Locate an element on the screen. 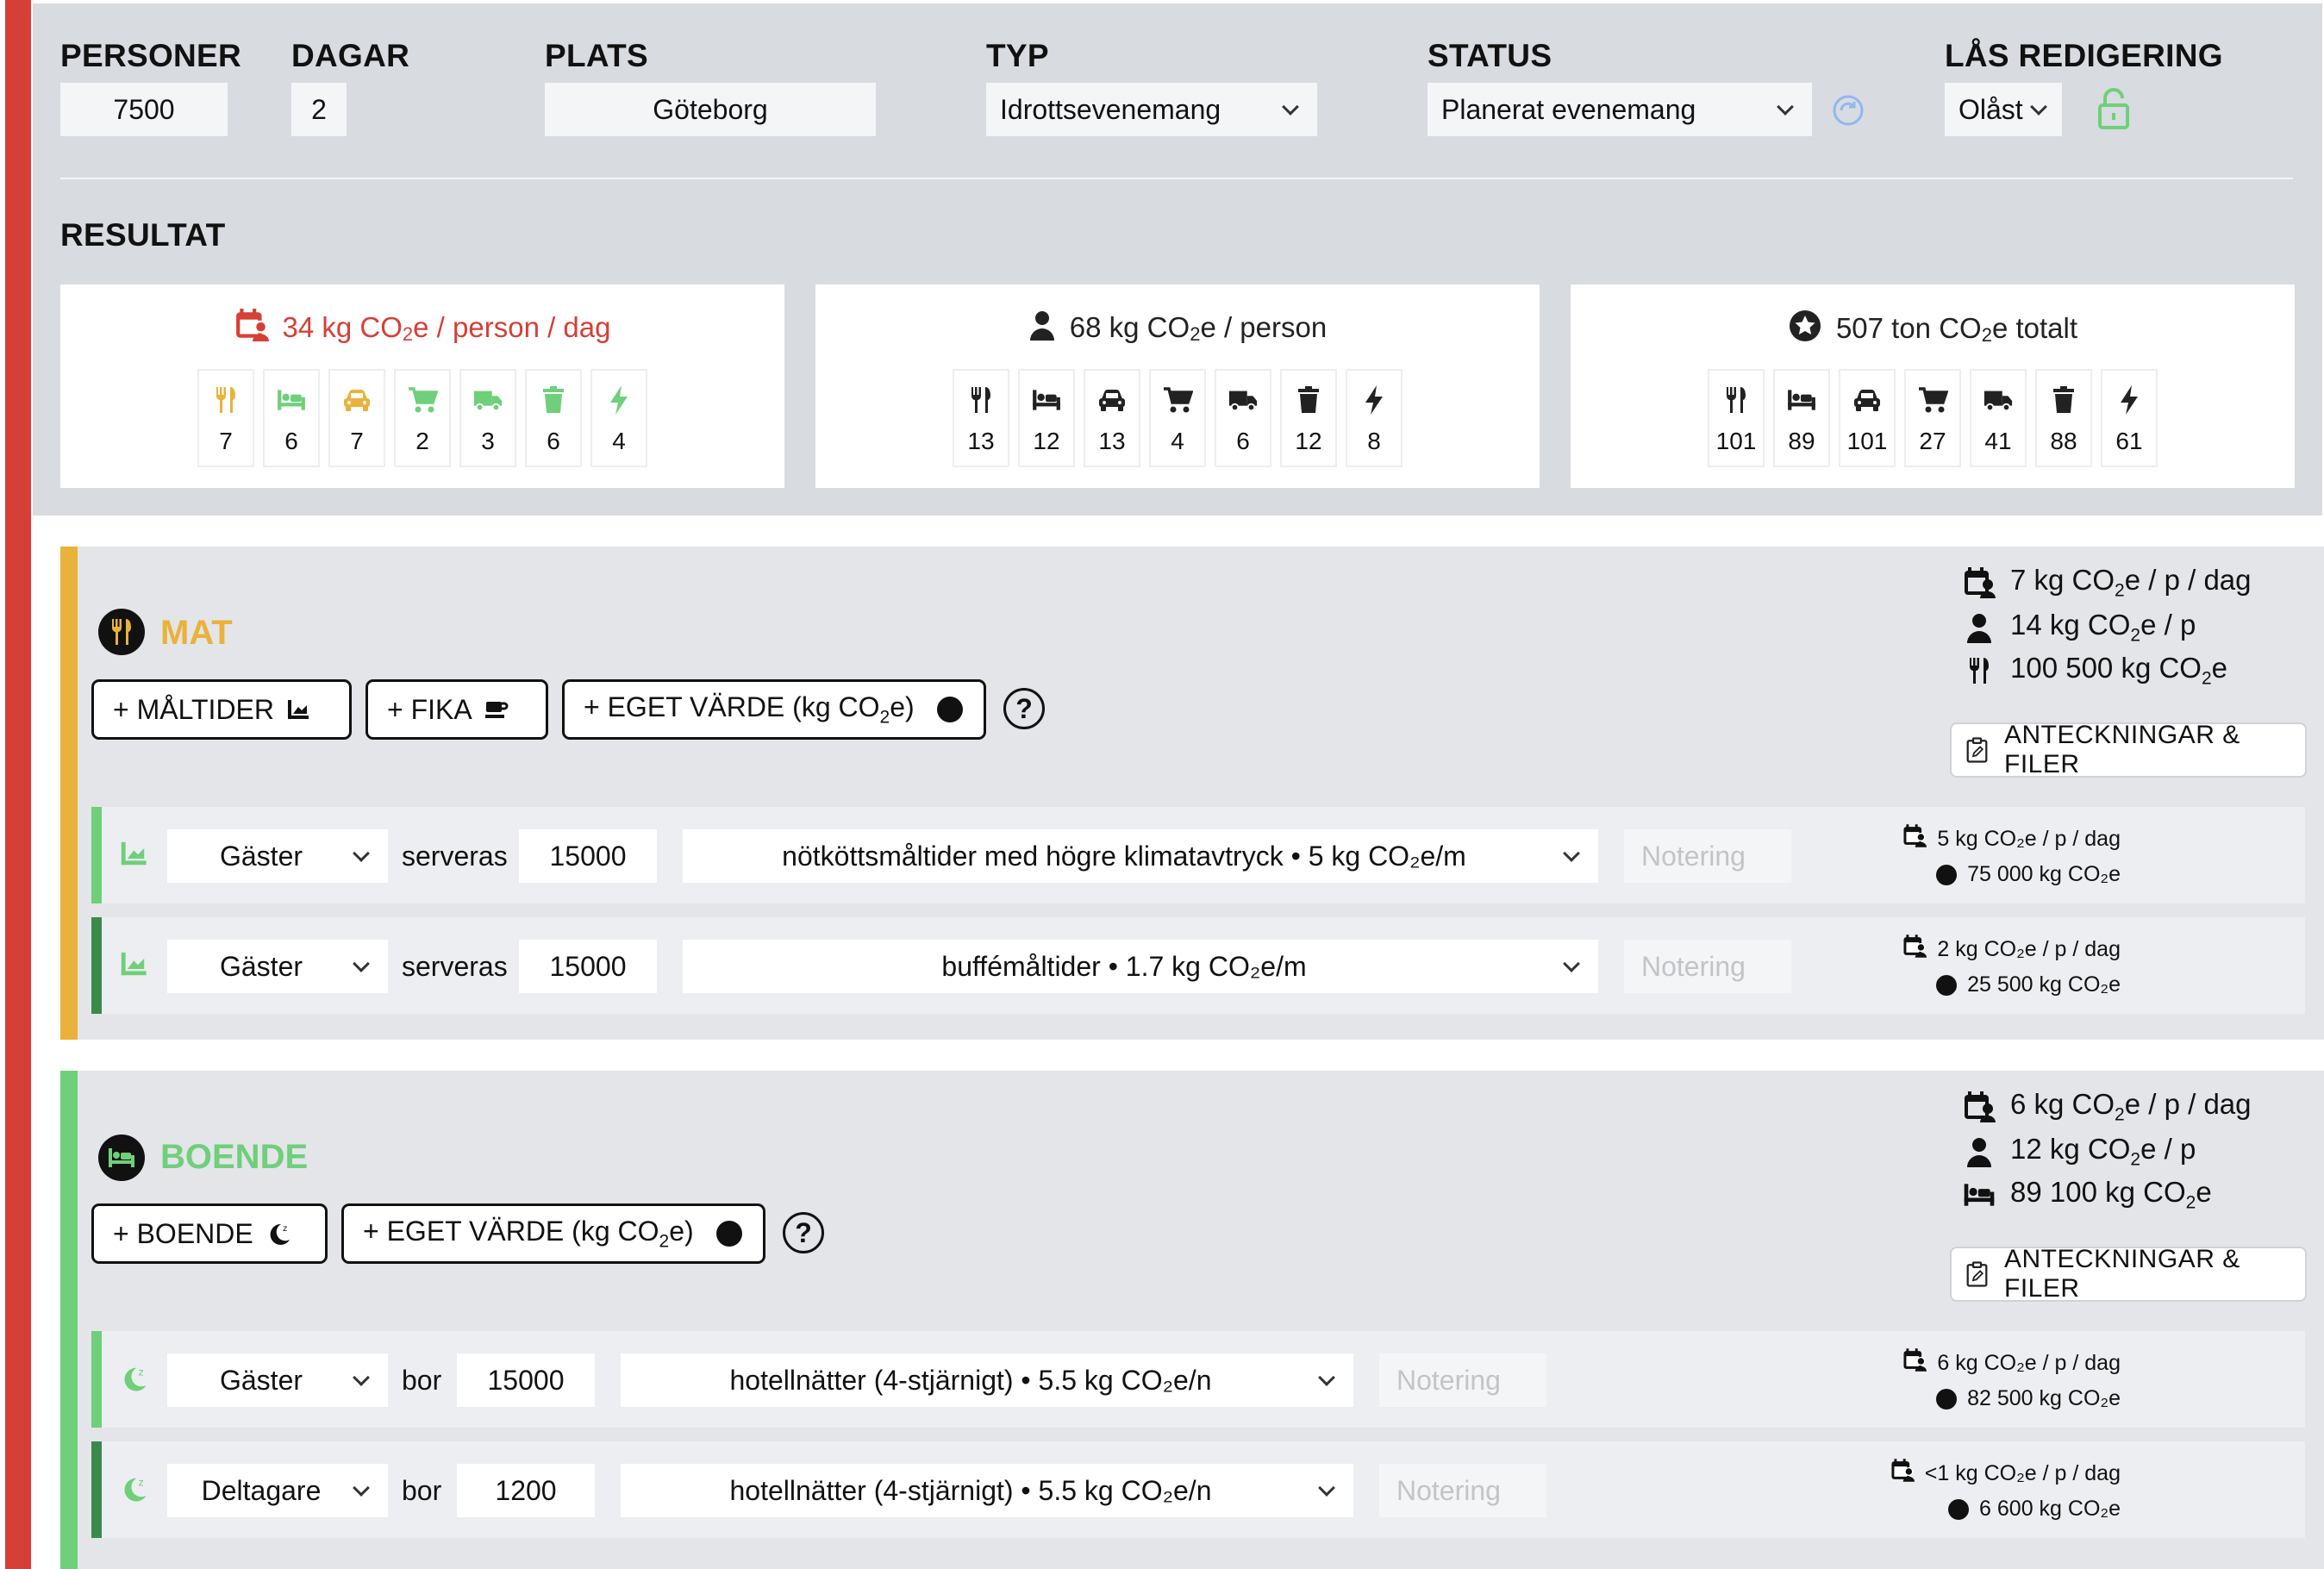 Image resolution: width=2324 pixels, height=1569 pixels. bolt-icon is located at coordinates (2129, 400).